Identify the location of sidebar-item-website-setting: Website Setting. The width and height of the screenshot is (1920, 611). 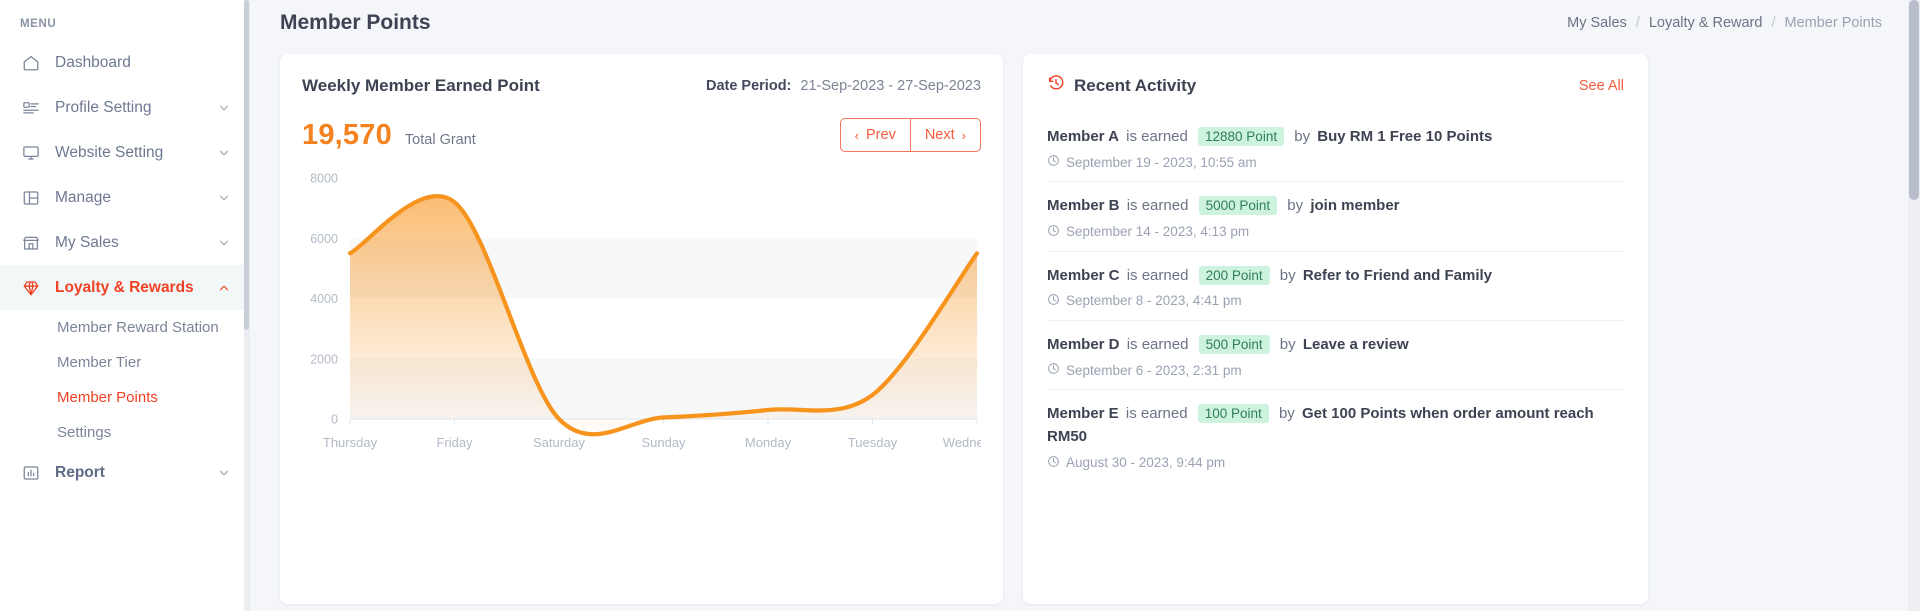
(124, 152).